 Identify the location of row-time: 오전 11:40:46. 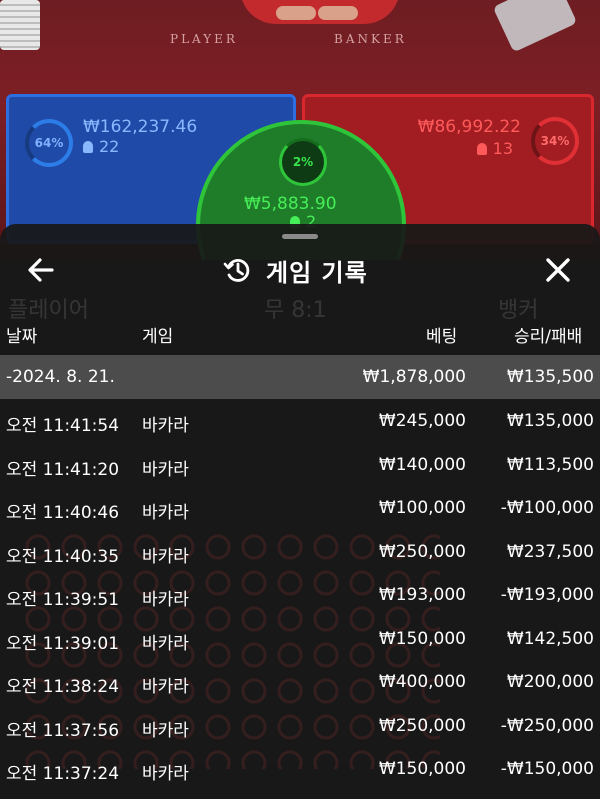
(63, 513).